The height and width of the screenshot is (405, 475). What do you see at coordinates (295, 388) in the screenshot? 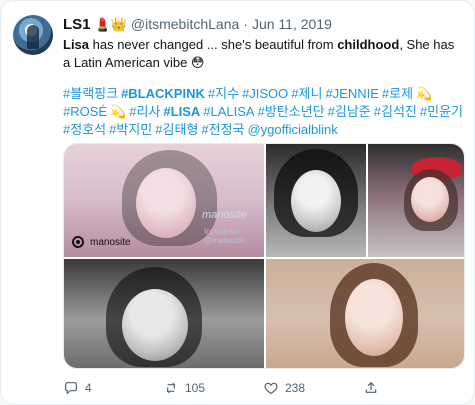
I see `like-count: 238` at bounding box center [295, 388].